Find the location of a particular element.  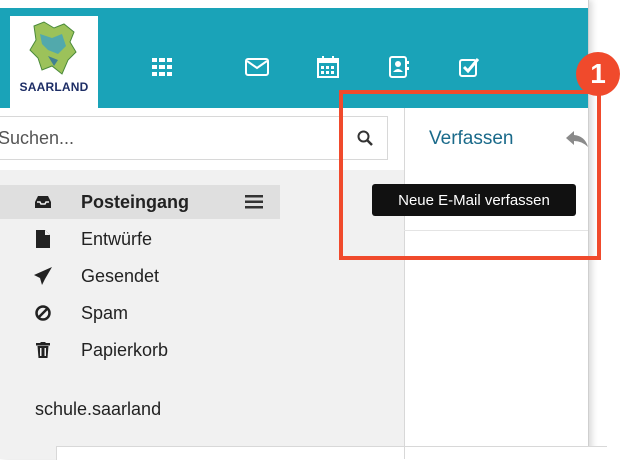

tasks-icon is located at coordinates (470, 67).